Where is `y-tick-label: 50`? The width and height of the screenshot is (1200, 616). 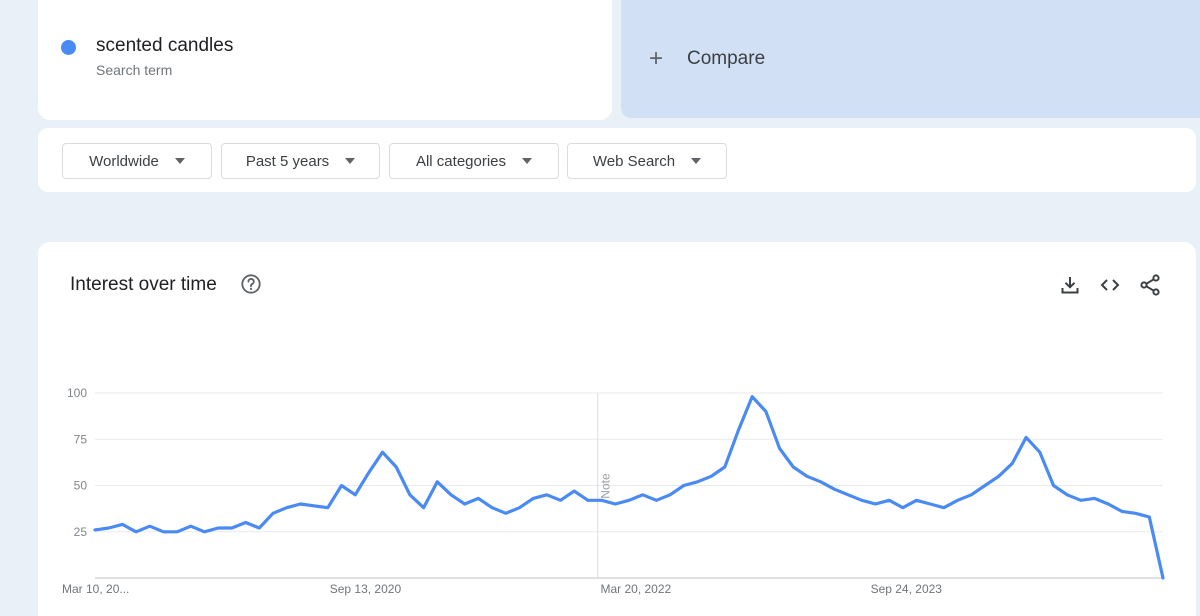
y-tick-label: 50 is located at coordinates (81, 486).